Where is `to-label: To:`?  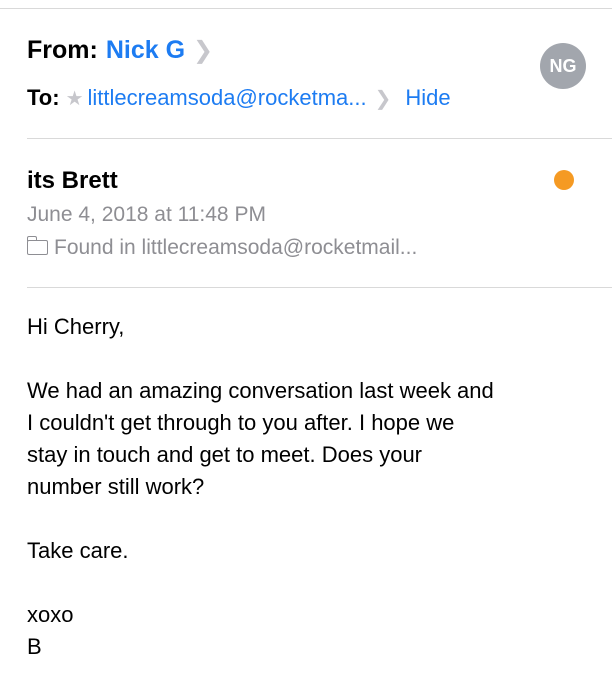
to-label: To: is located at coordinates (43, 97).